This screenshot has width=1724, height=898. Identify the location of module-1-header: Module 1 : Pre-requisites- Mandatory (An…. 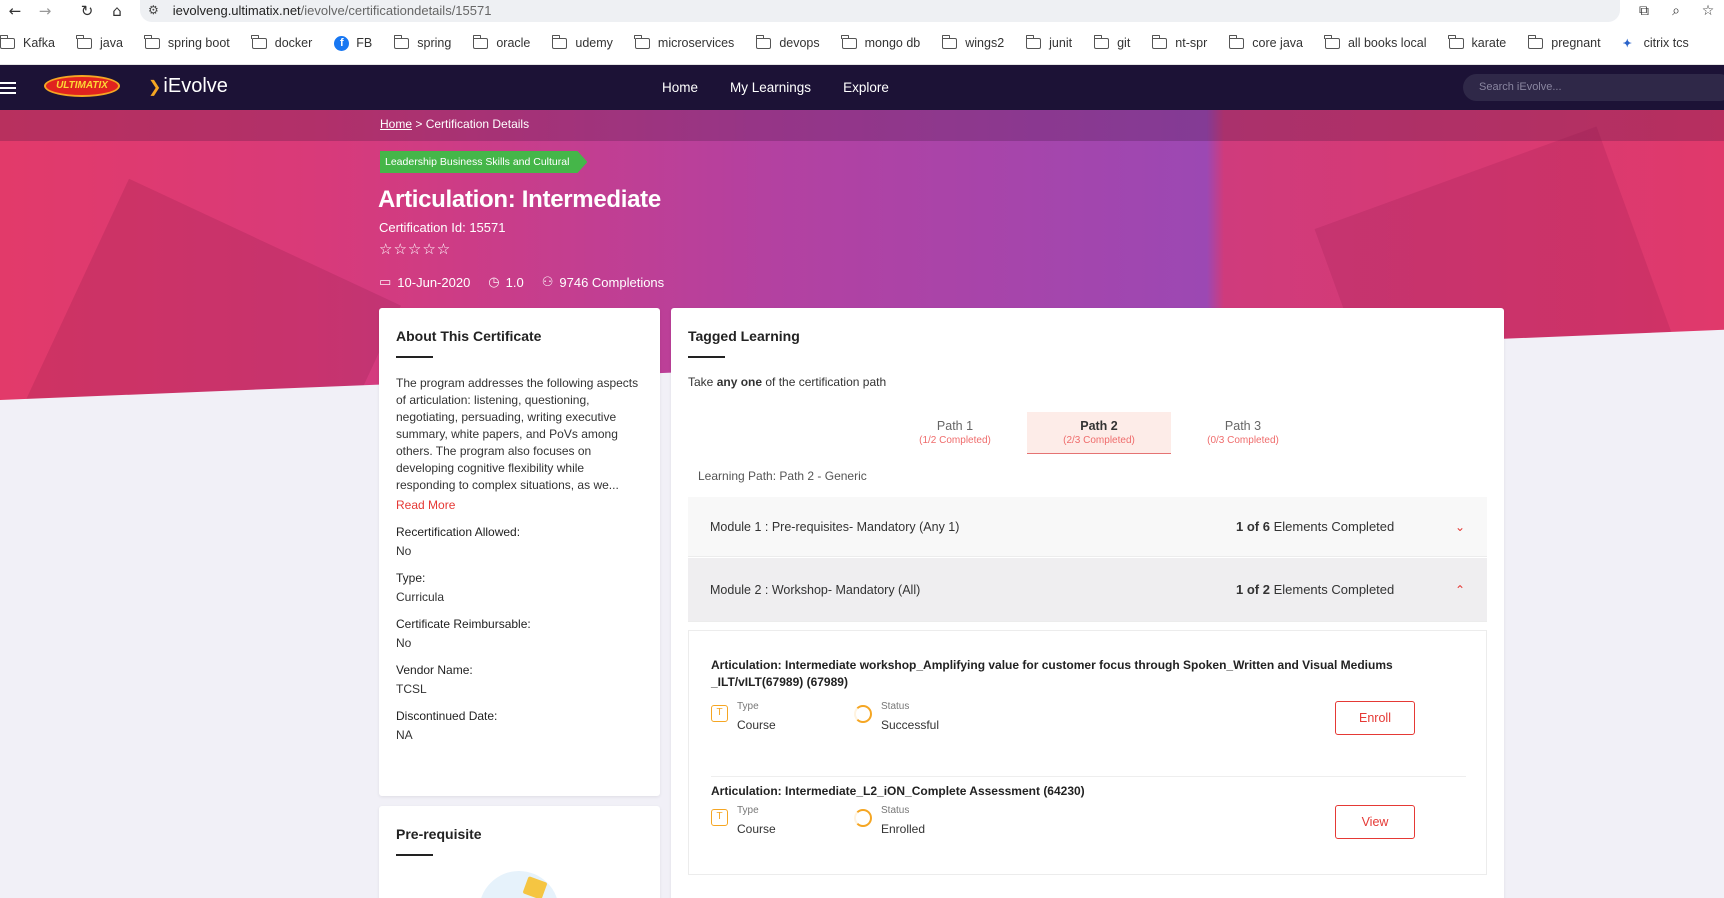
(1087, 527).